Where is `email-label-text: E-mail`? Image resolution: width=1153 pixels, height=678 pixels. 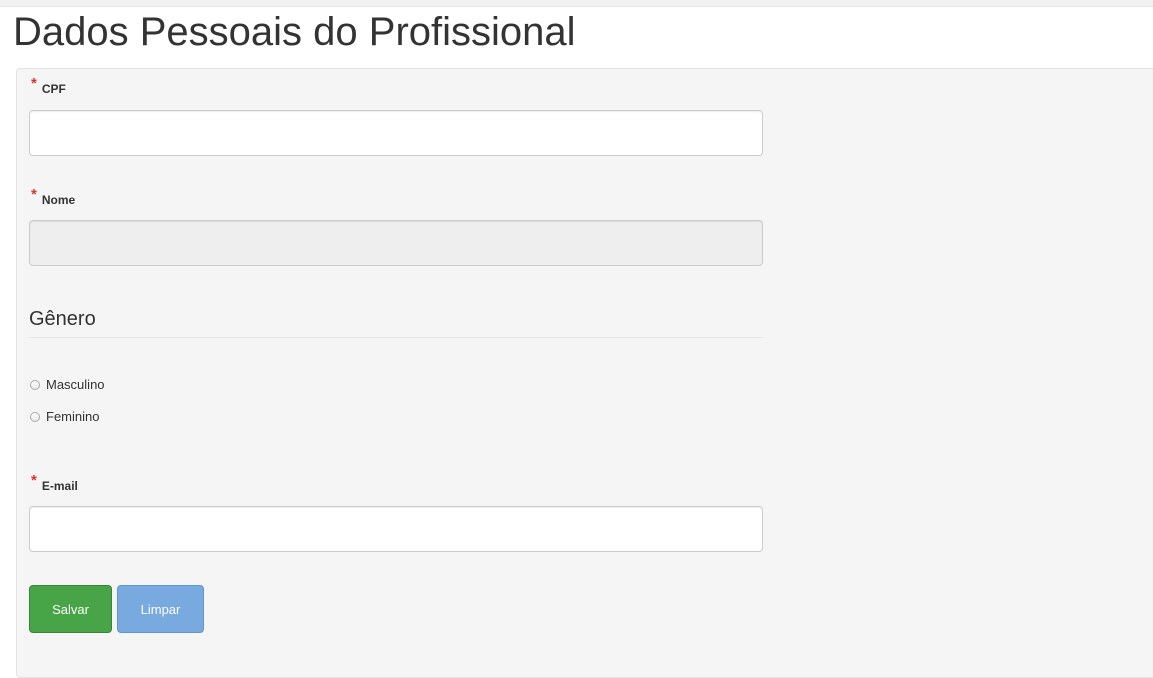
email-label-text: E-mail is located at coordinates (59, 486).